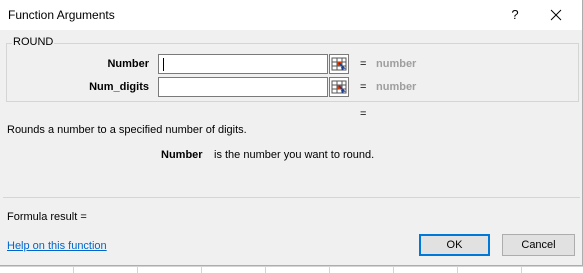 The width and height of the screenshot is (583, 273). Describe the element at coordinates (363, 114) in the screenshot. I see `overall-equals: =` at that location.